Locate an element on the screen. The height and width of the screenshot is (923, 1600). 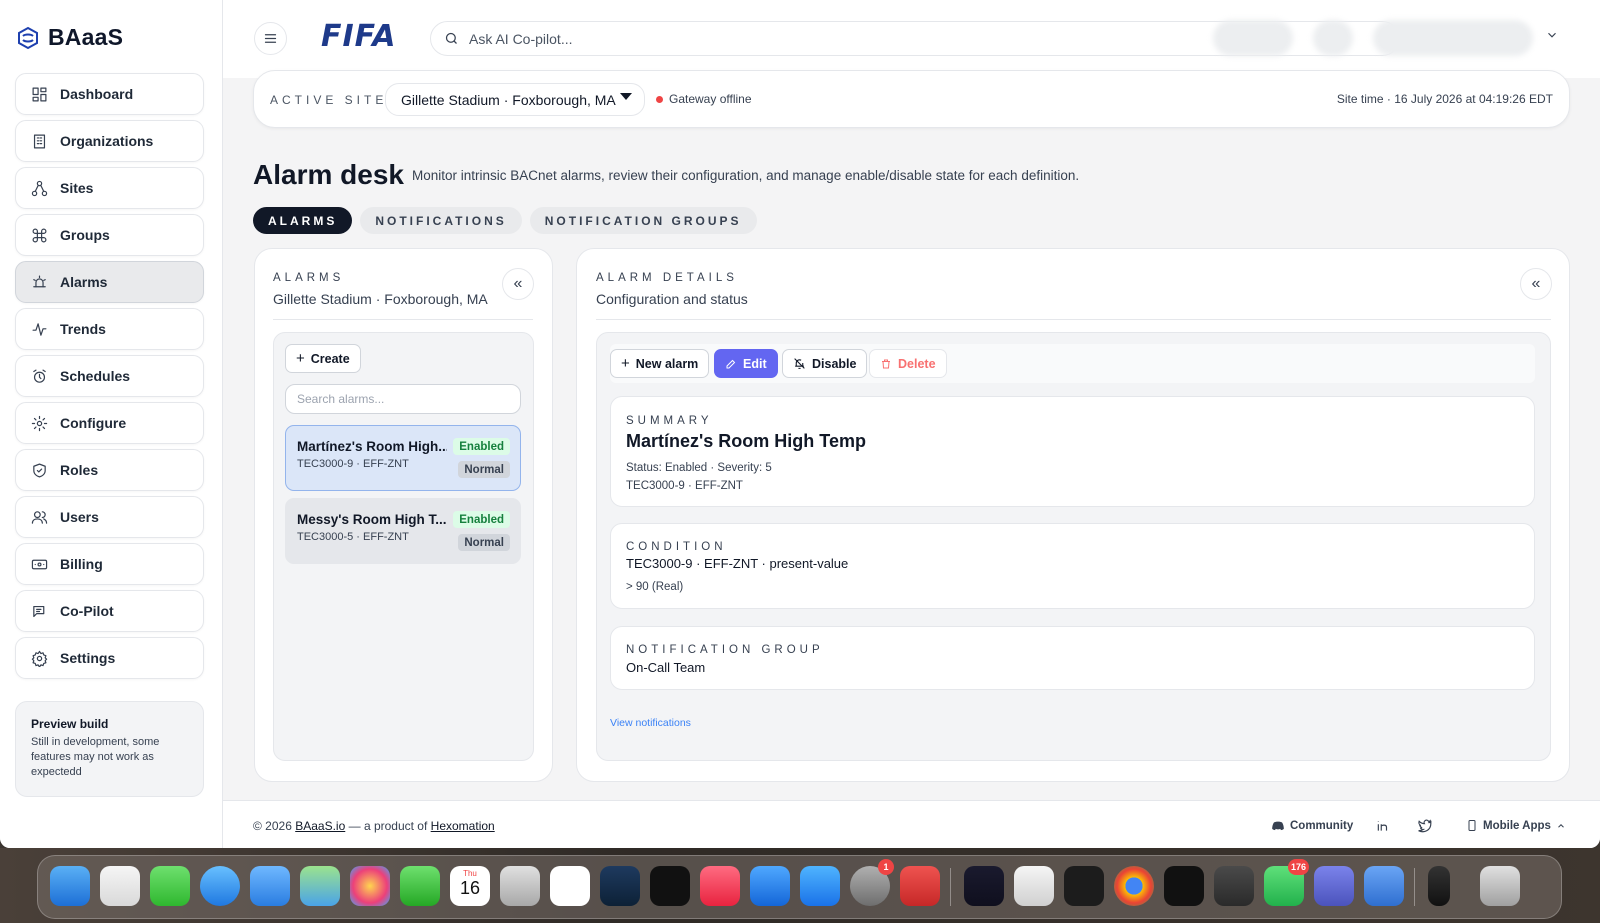
search-input is located at coordinates (819, 38).